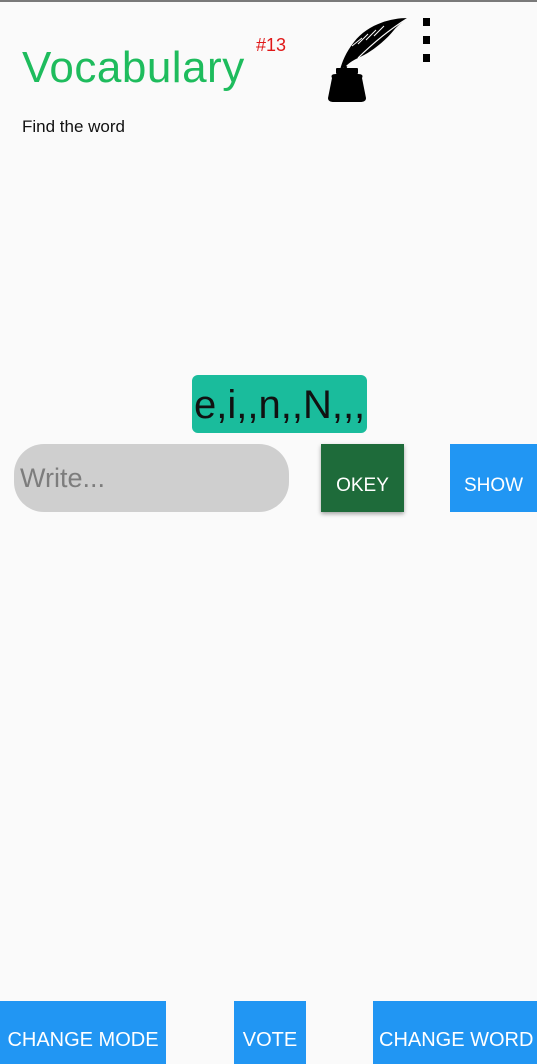 Image resolution: width=537 pixels, height=1064 pixels. What do you see at coordinates (83, 1032) in the screenshot?
I see `change-mode-button: CHANGE MODE` at bounding box center [83, 1032].